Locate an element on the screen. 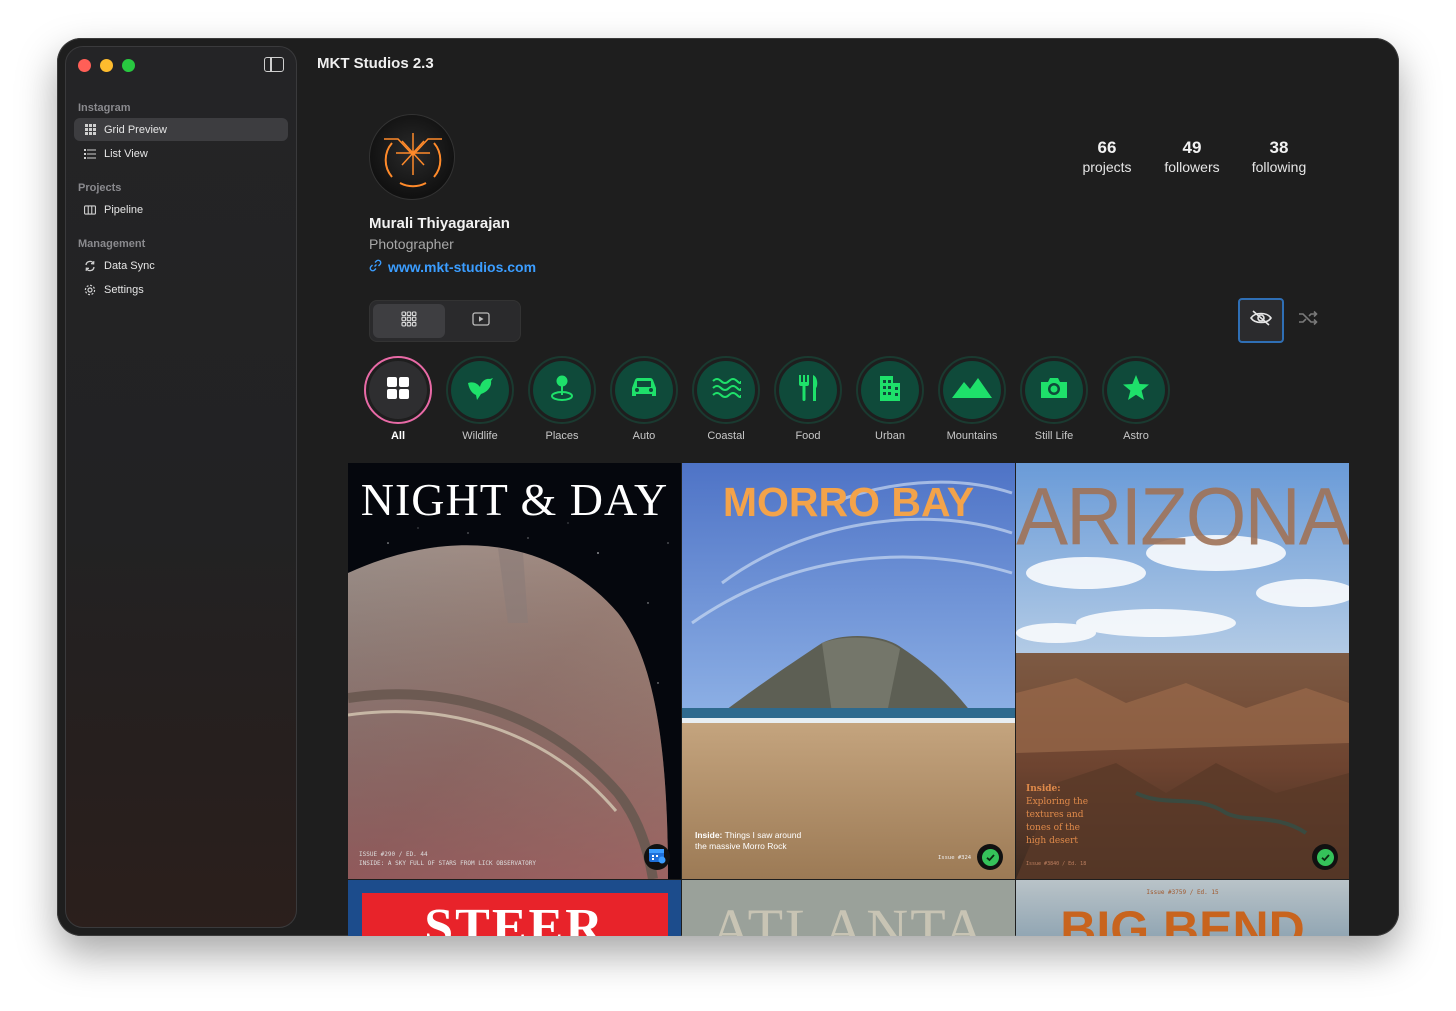 The height and width of the screenshot is (1011, 1456). category-food: Food is located at coordinates (808, 399).